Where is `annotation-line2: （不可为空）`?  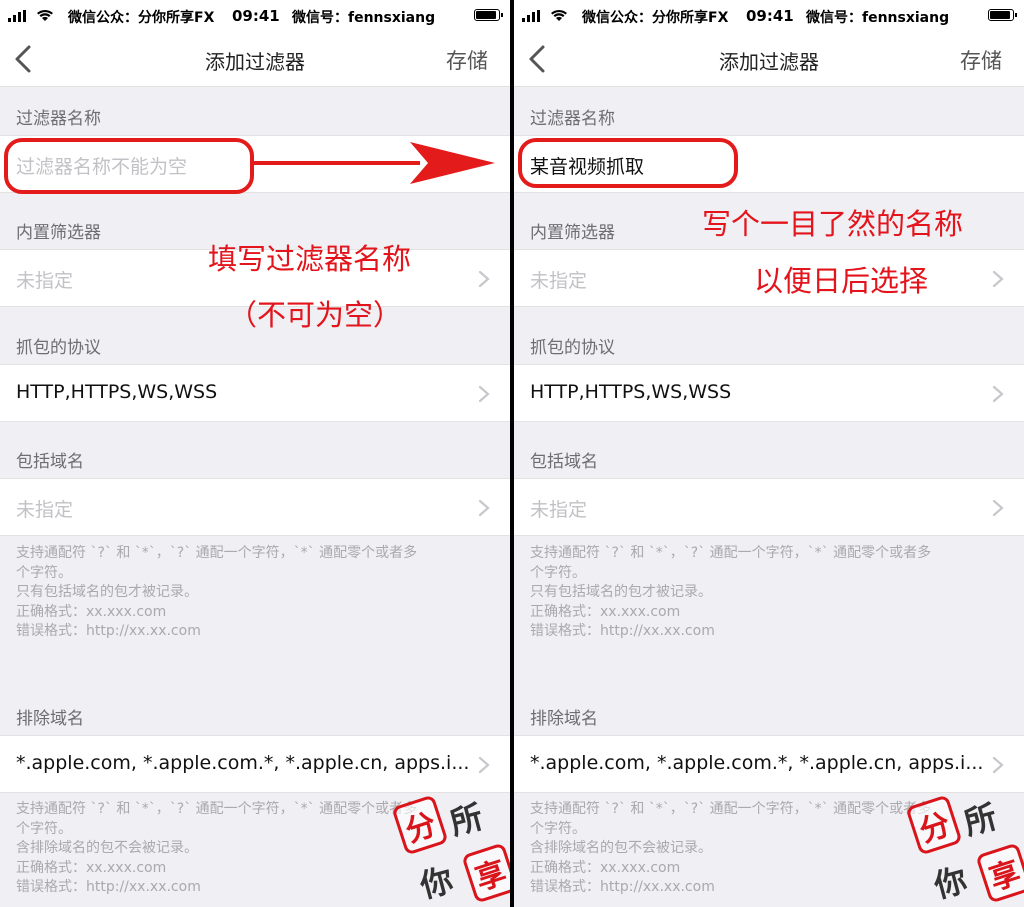
annotation-line2: （不可为空） is located at coordinates (315, 315).